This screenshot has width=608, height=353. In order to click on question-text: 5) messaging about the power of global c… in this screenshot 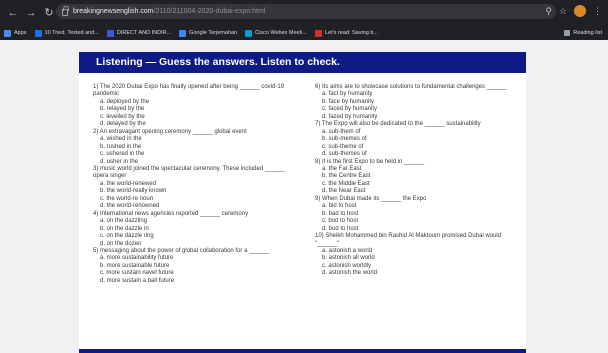, I will do `click(181, 250)`.